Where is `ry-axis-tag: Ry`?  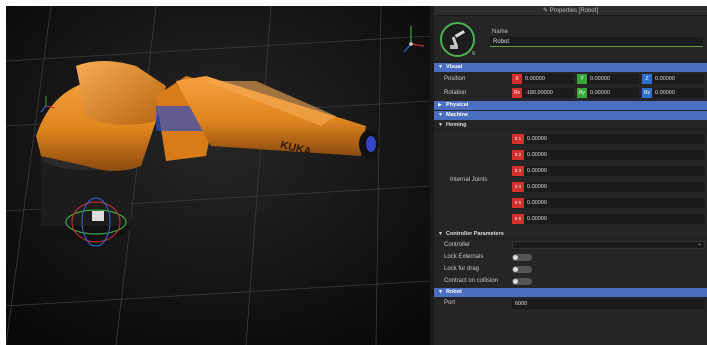
ry-axis-tag: Ry is located at coordinates (582, 93).